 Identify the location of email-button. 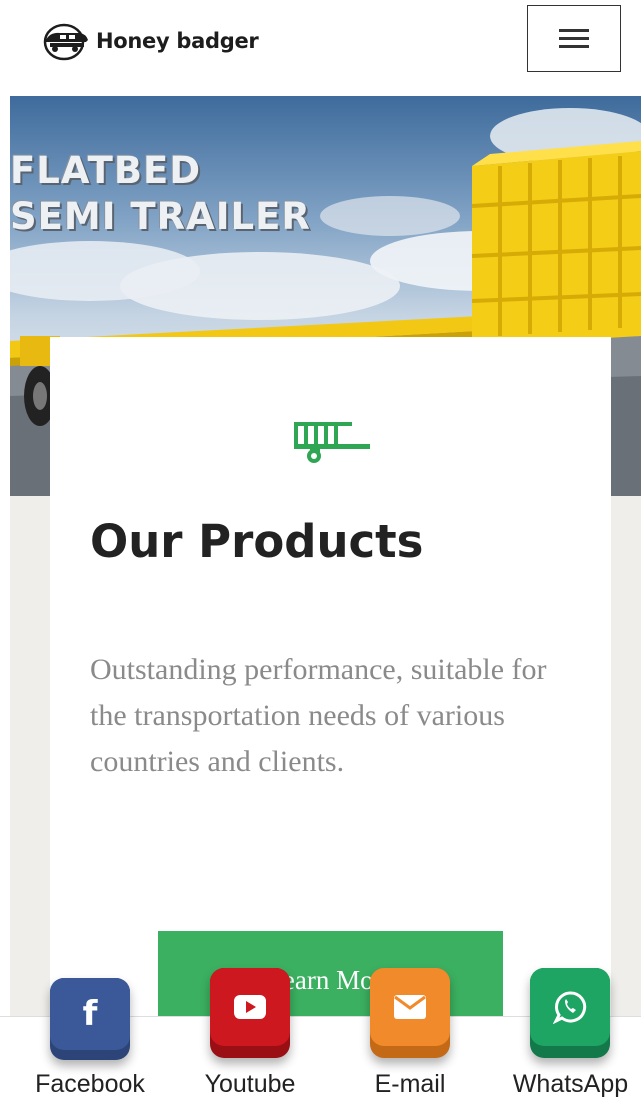
(410, 1013).